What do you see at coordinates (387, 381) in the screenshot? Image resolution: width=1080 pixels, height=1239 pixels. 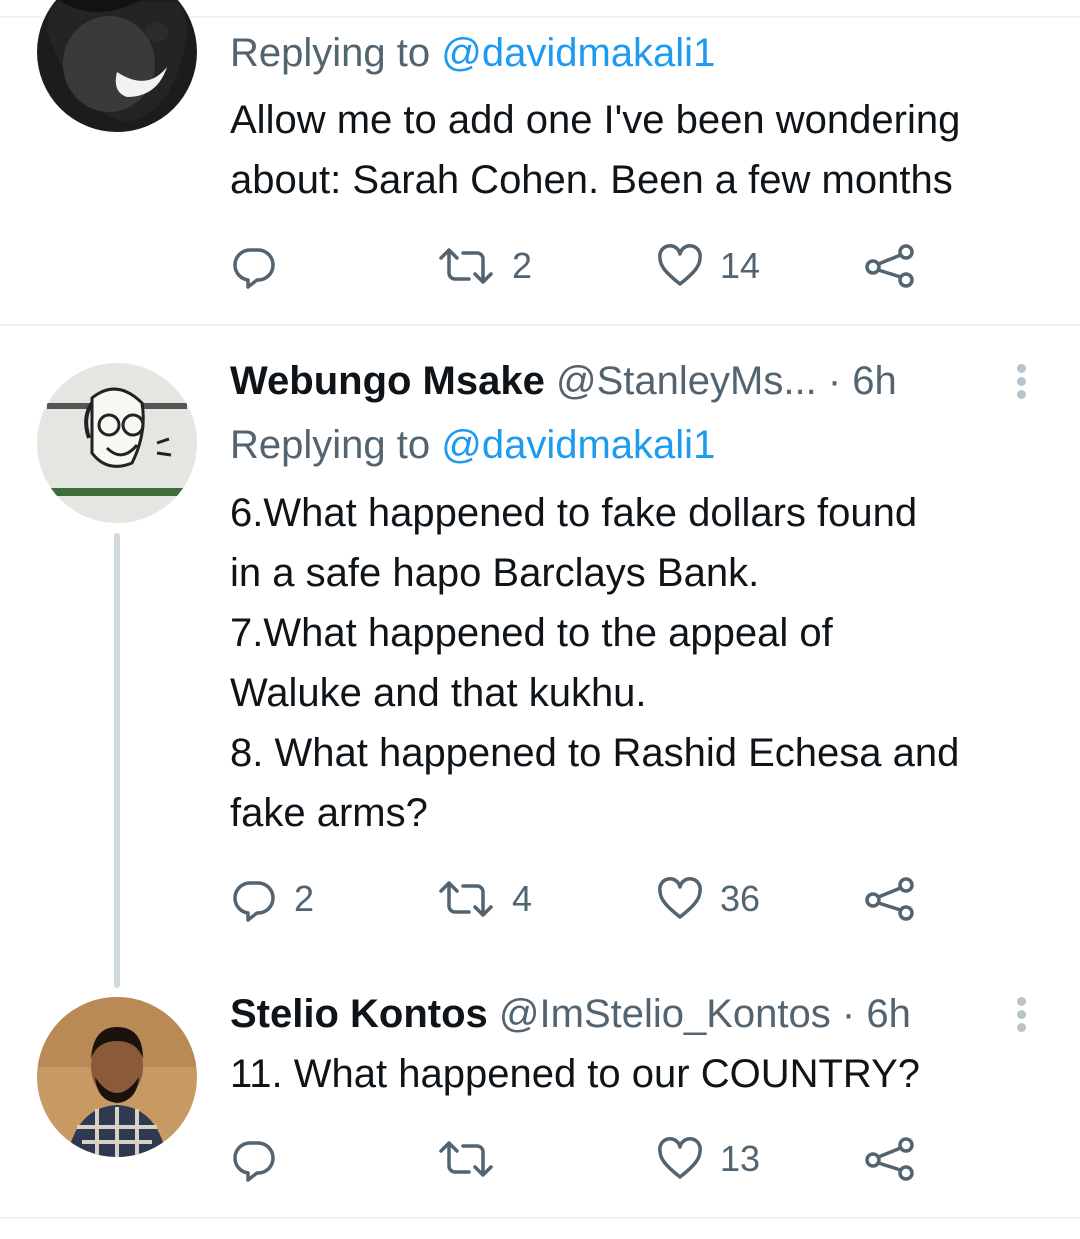 I see `display-name: Webungo Msake` at bounding box center [387, 381].